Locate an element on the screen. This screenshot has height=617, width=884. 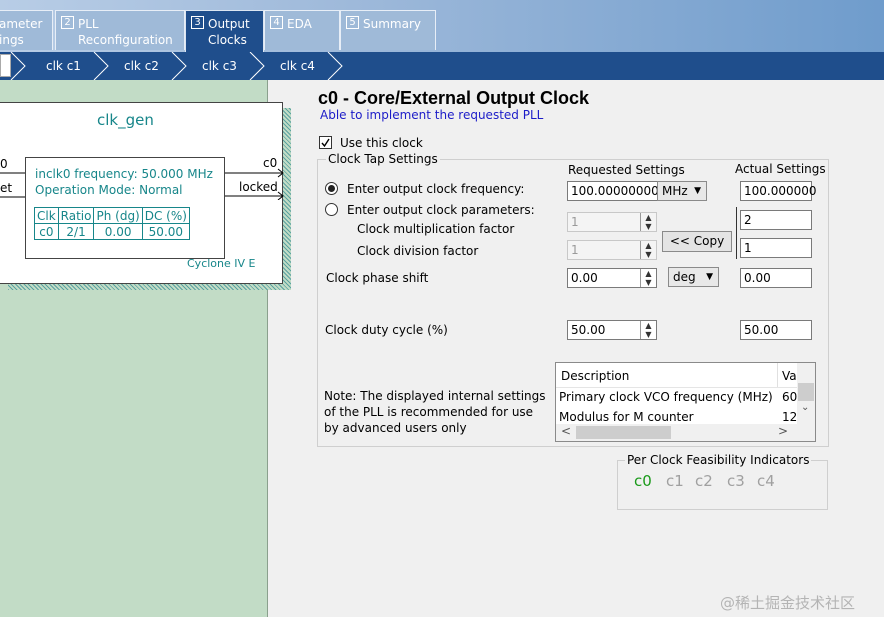
radio-output-parameters is located at coordinates (331, 209).